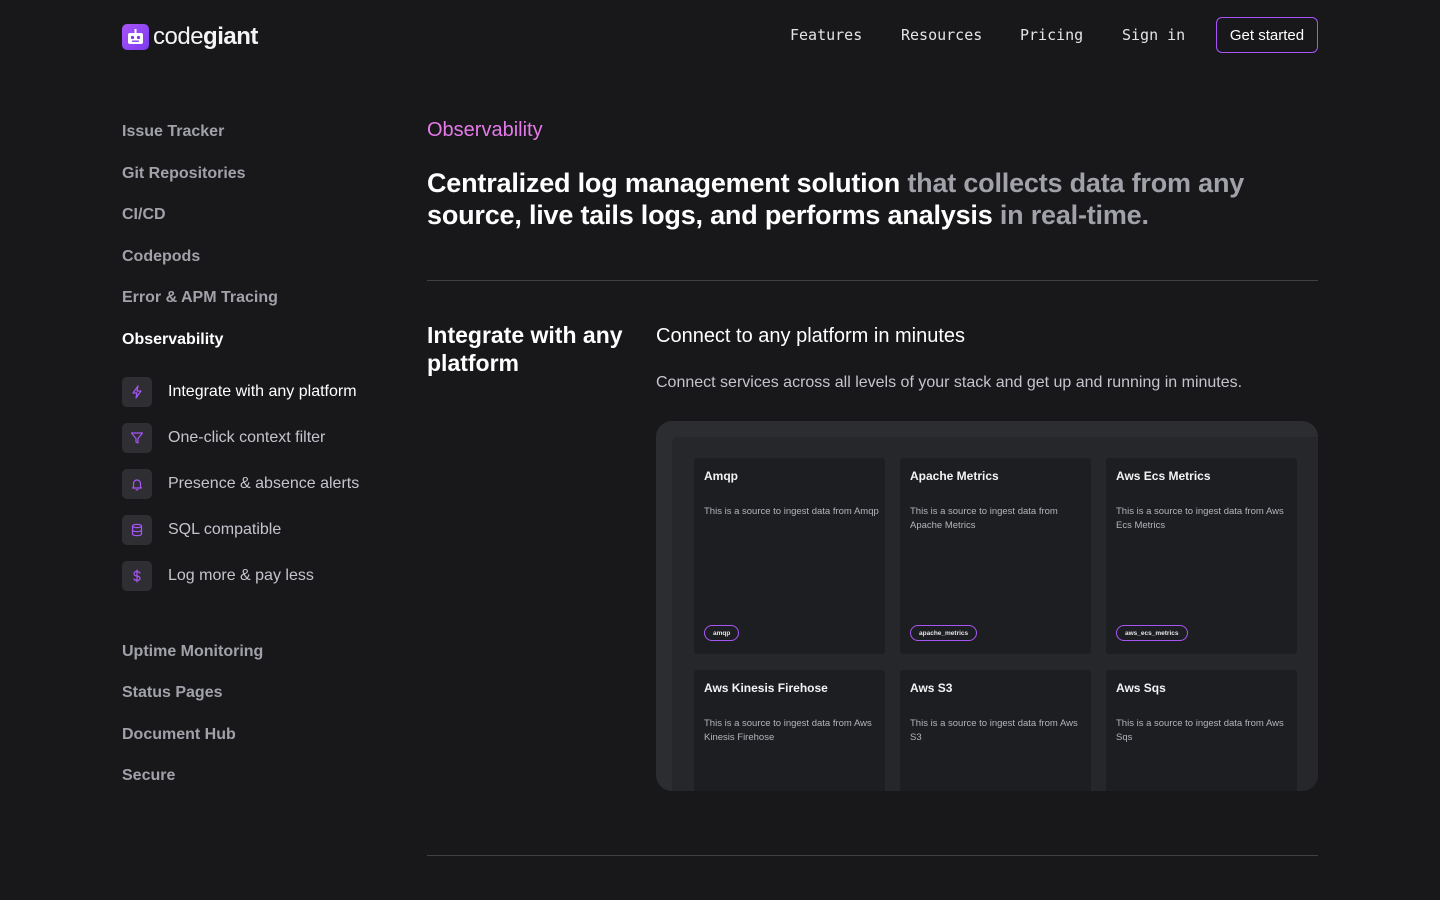 This screenshot has width=1440, height=900. I want to click on source-card-title: Aws S3, so click(931, 688).